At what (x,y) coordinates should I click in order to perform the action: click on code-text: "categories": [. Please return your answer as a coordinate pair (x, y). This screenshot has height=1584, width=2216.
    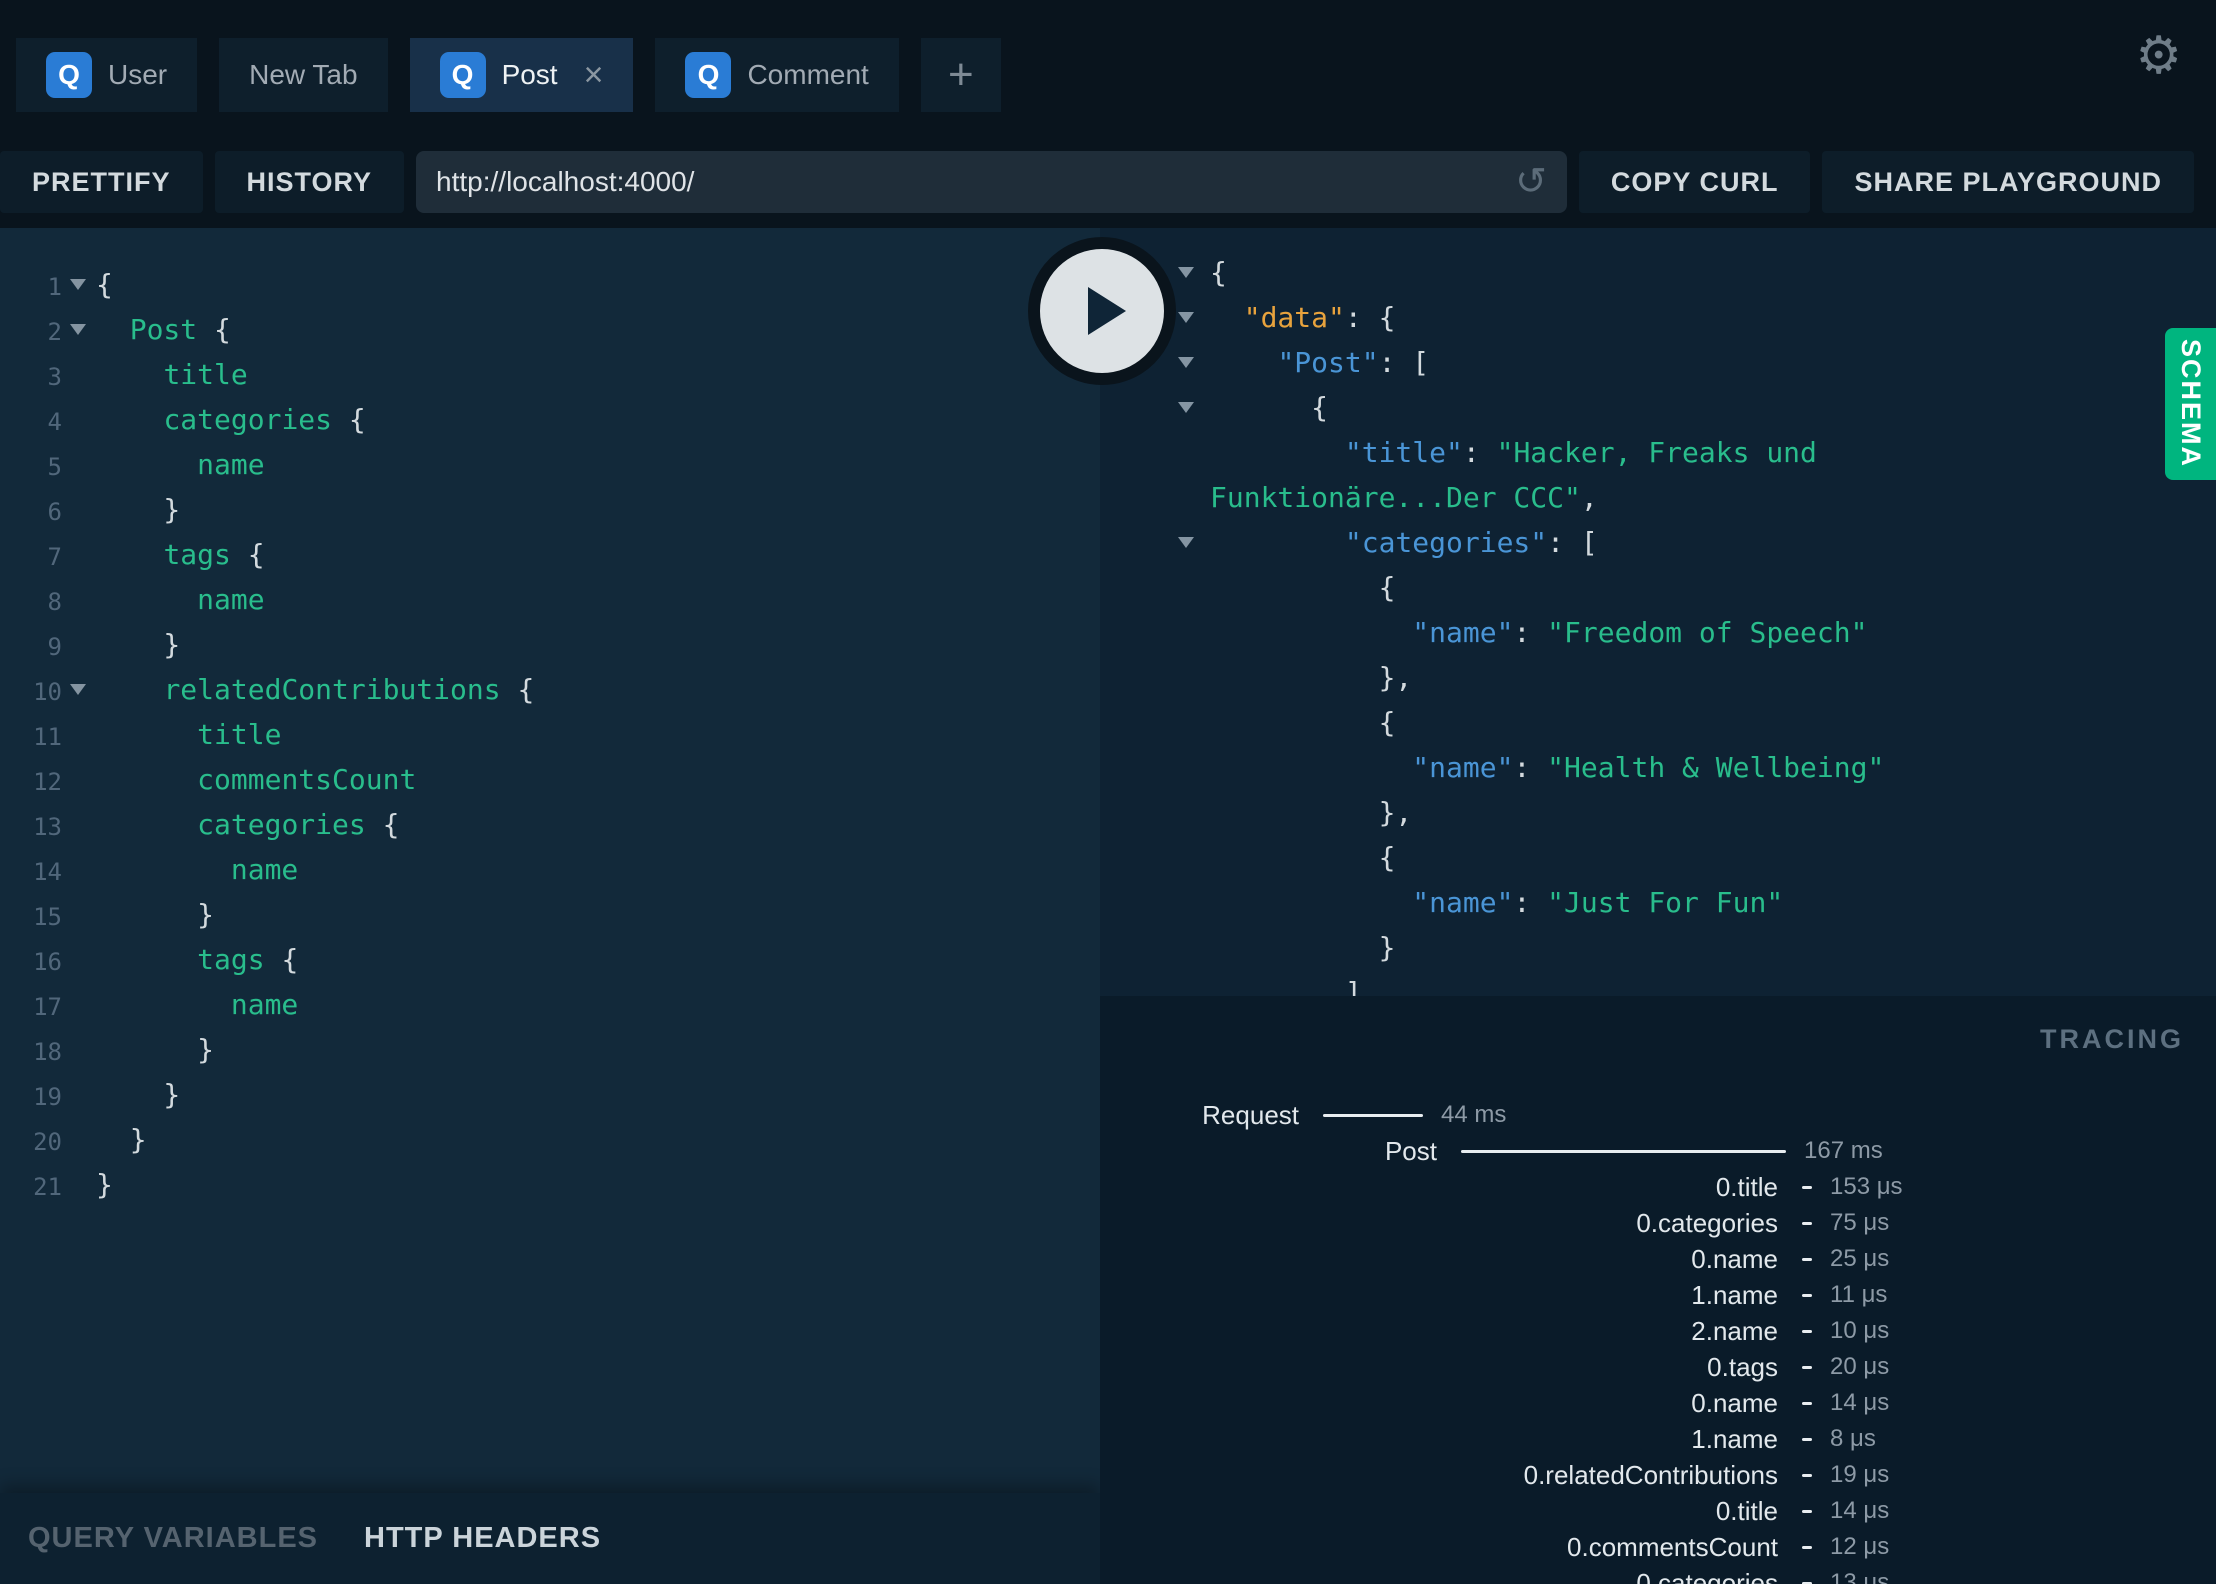
    Looking at the image, I should click on (1471, 542).